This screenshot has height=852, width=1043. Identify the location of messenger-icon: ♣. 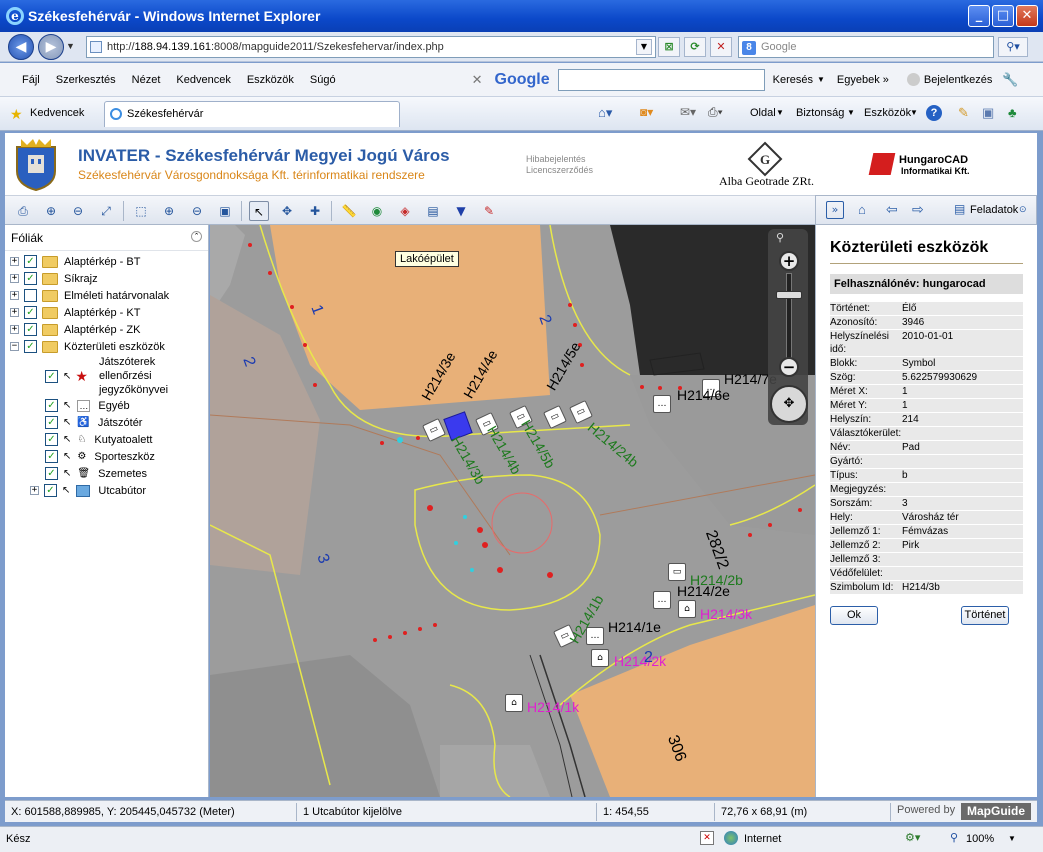
(1012, 112).